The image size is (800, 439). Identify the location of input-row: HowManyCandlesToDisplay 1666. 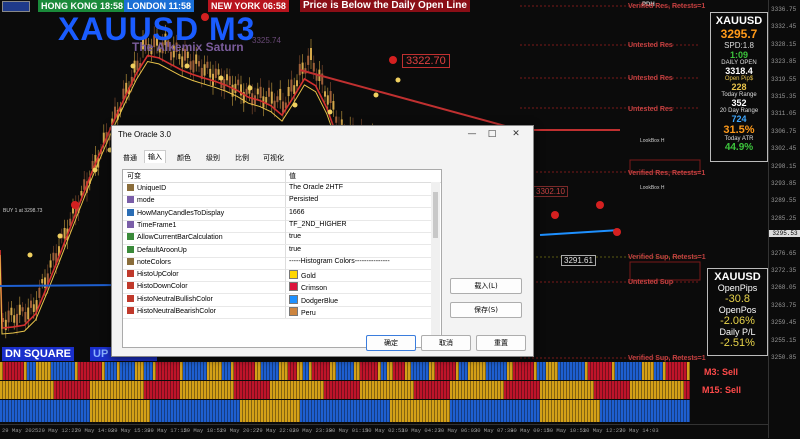
(278, 214).